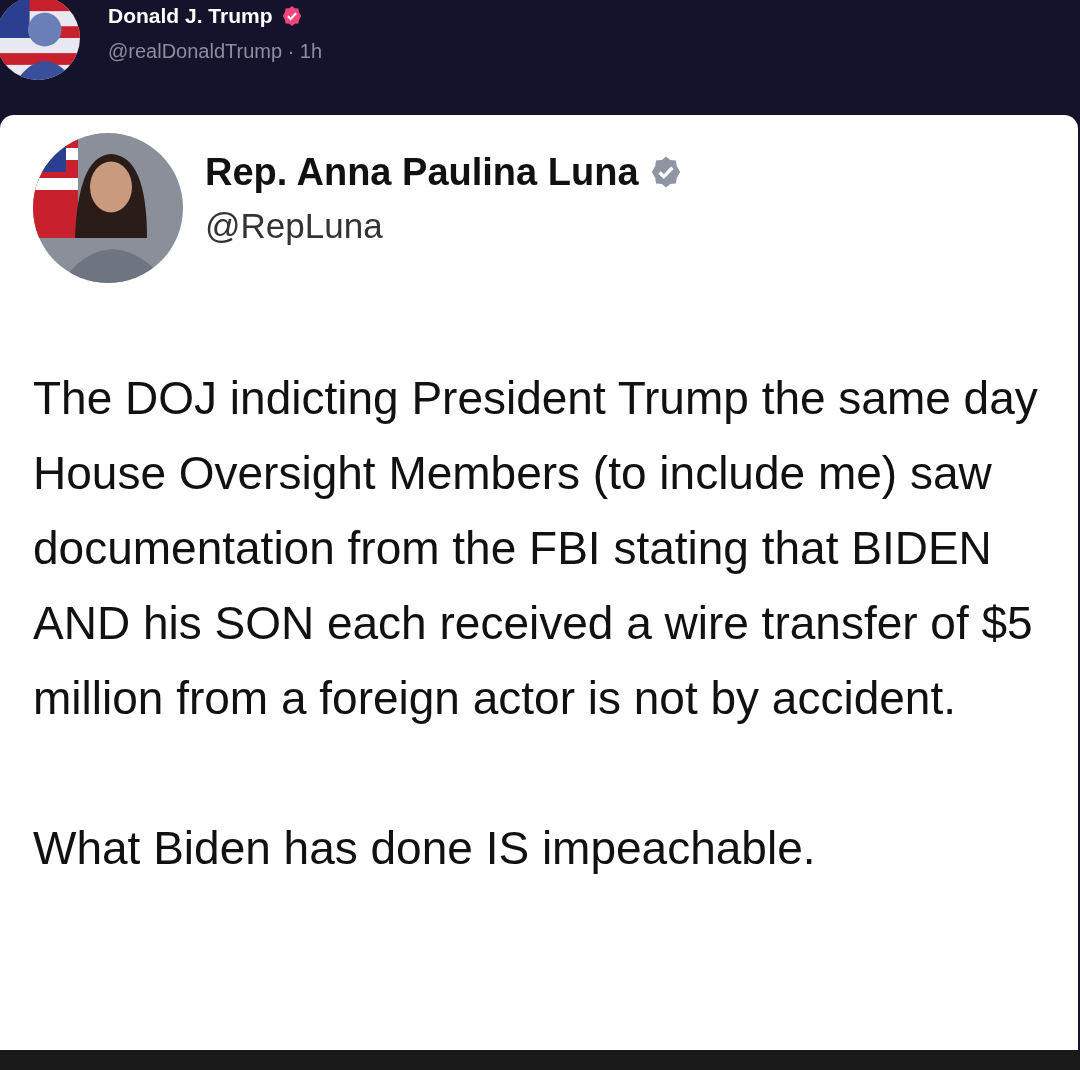 Image resolution: width=1080 pixels, height=1070 pixels. Describe the element at coordinates (215, 51) in the screenshot. I see `author-handle: @realDonaldTrump · 1h` at that location.